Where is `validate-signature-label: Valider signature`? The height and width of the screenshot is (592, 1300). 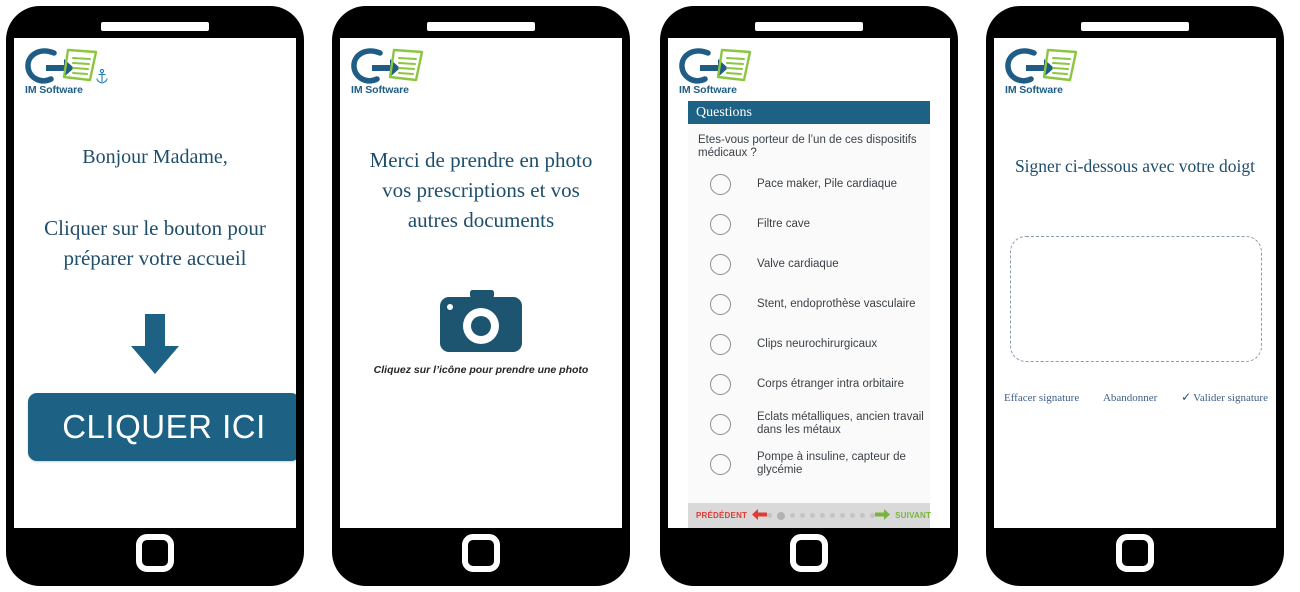 validate-signature-label: Valider signature is located at coordinates (1230, 398).